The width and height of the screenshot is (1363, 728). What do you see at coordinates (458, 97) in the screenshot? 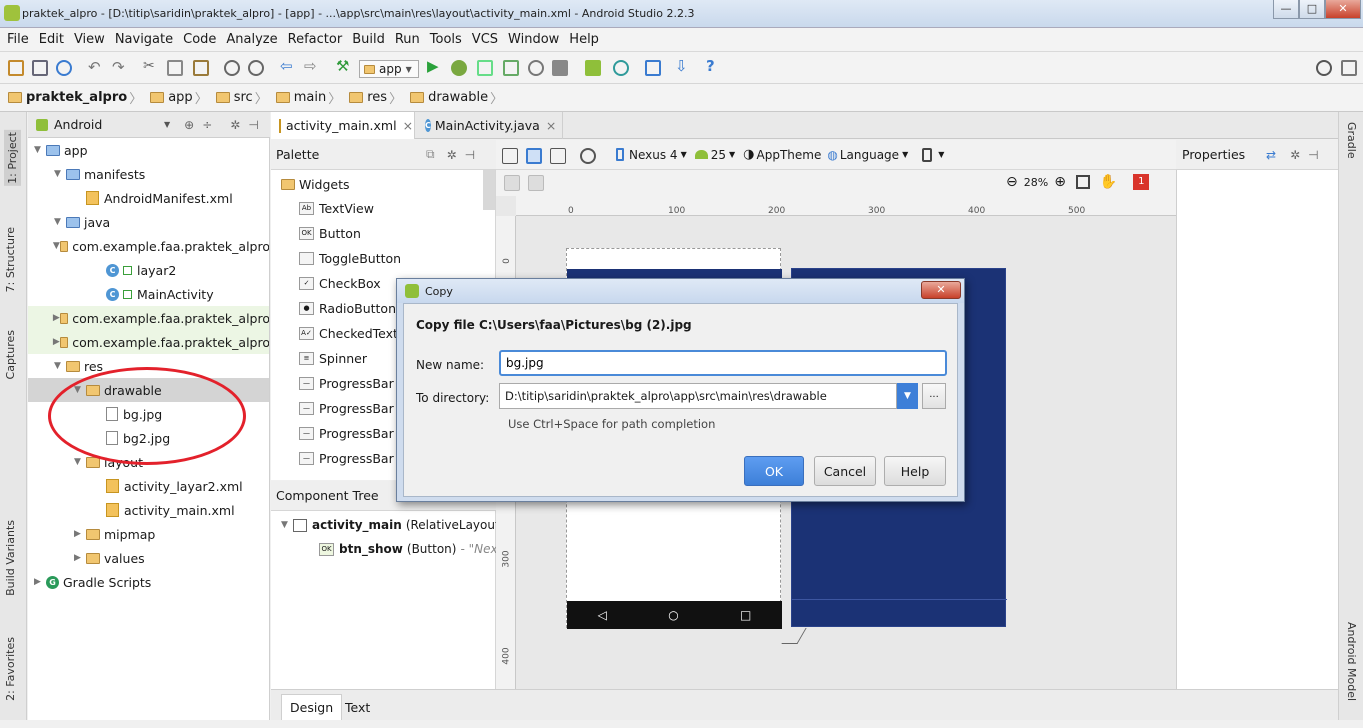
I see `breadcrumb-drawable: drawable 〉` at bounding box center [458, 97].